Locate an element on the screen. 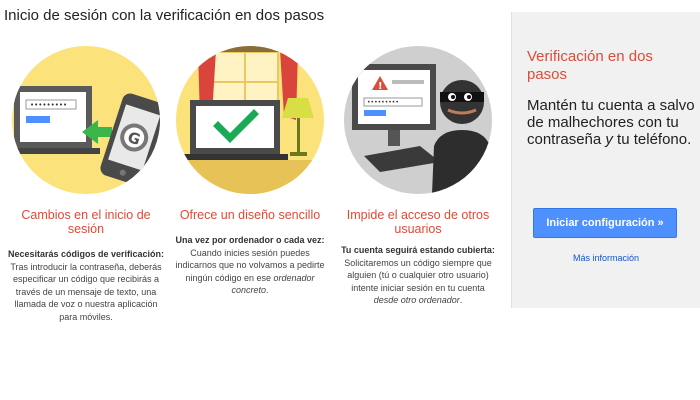 The height and width of the screenshot is (400, 700). feature-lead: Una vez por ordenador o cada vez: is located at coordinates (250, 240).